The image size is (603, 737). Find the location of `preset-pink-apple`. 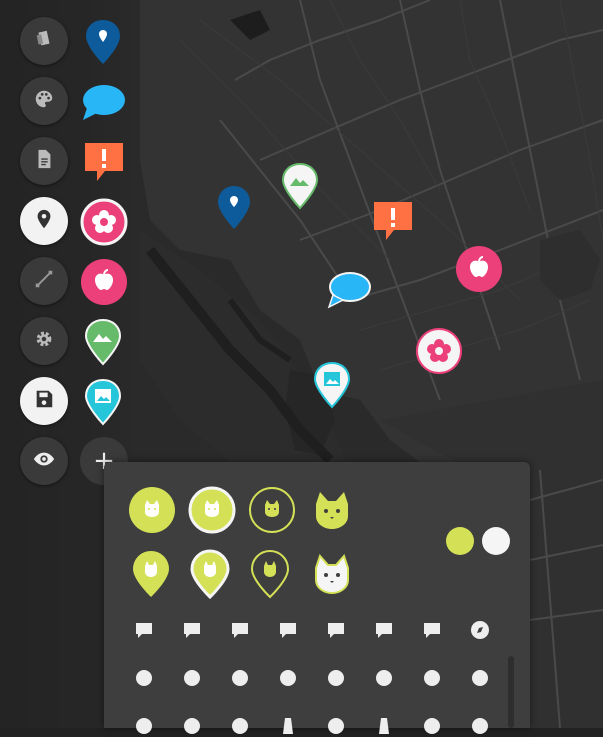

preset-pink-apple is located at coordinates (104, 282).